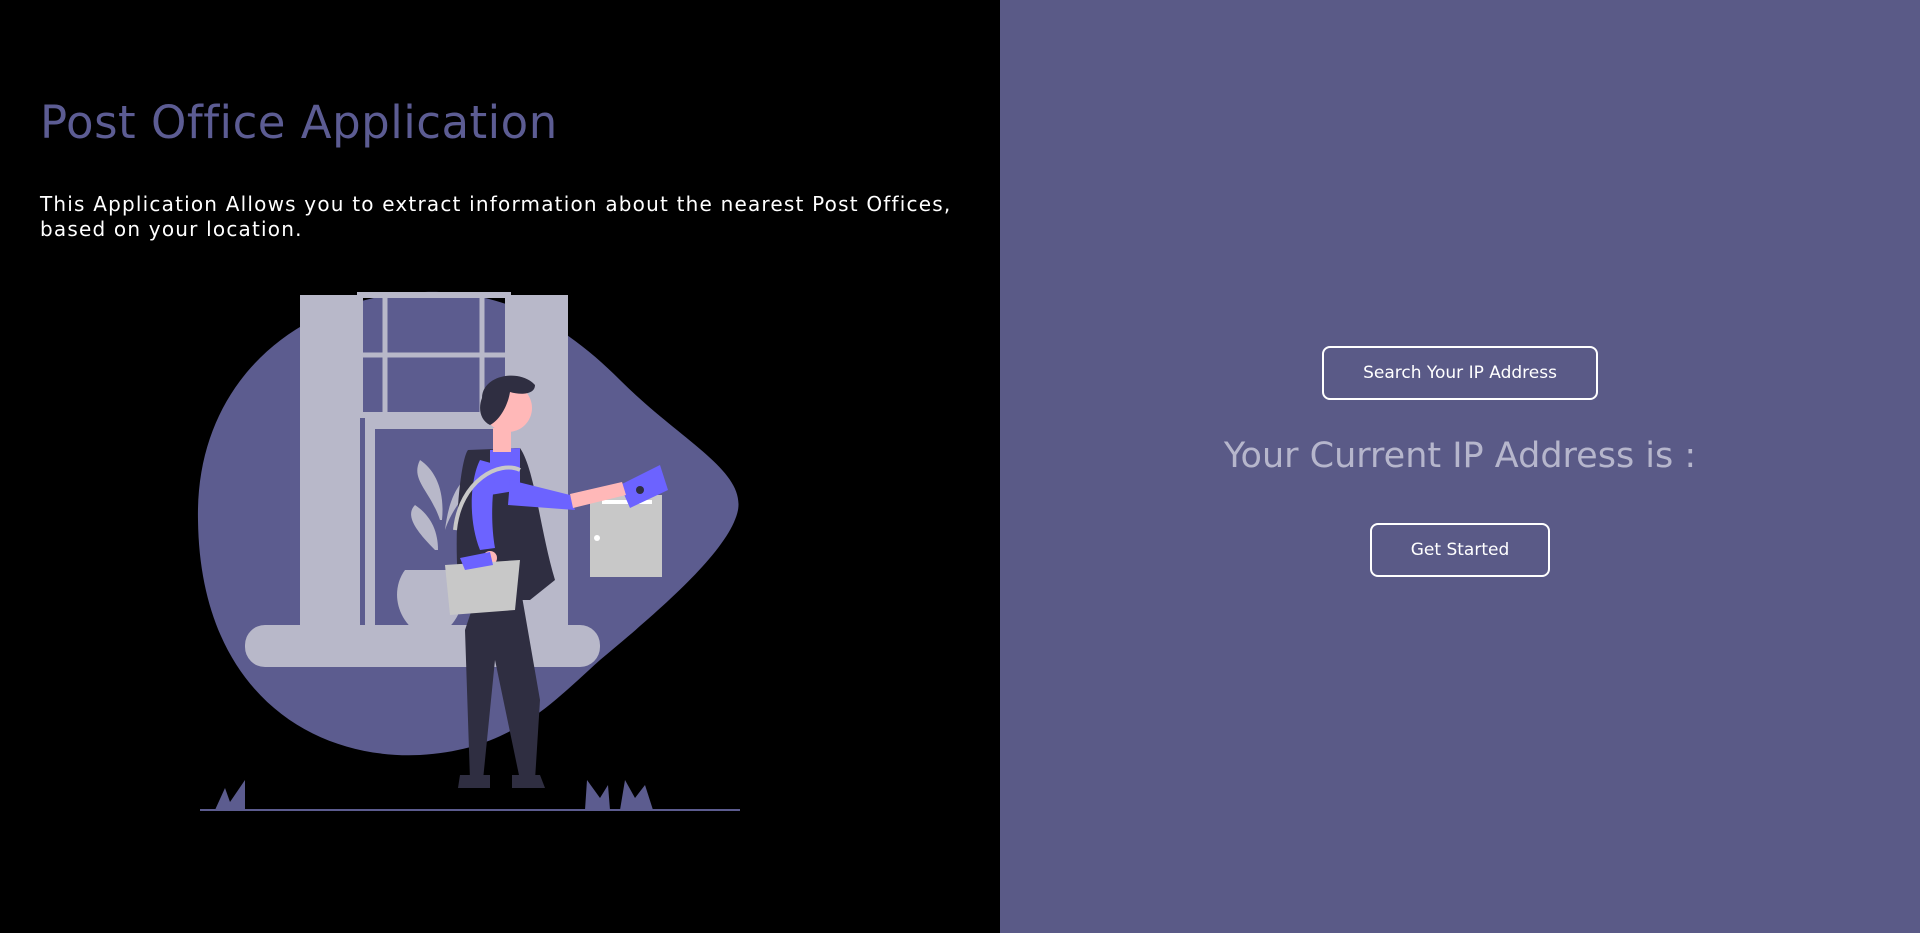 The height and width of the screenshot is (933, 1920). What do you see at coordinates (299, 122) in the screenshot?
I see `page-title: Post Office Application` at bounding box center [299, 122].